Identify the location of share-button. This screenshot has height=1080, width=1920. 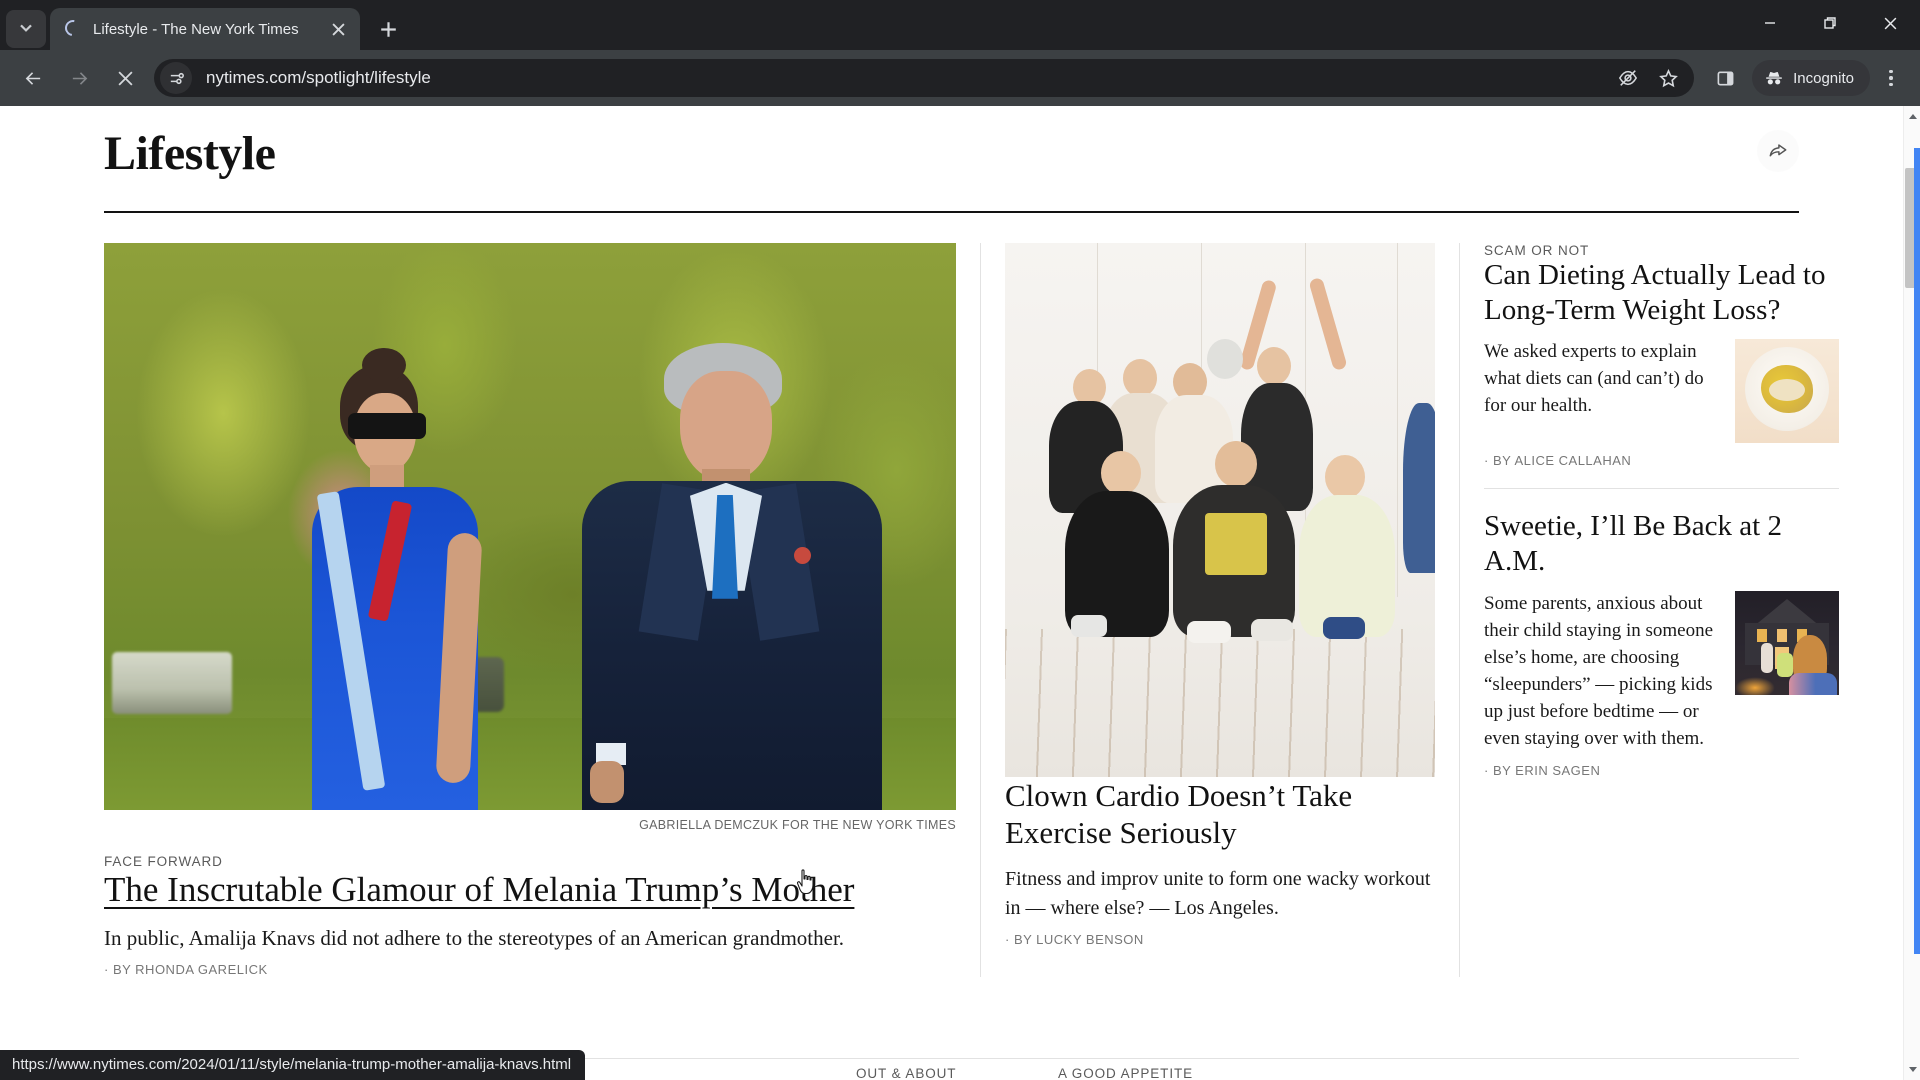
(1778, 151).